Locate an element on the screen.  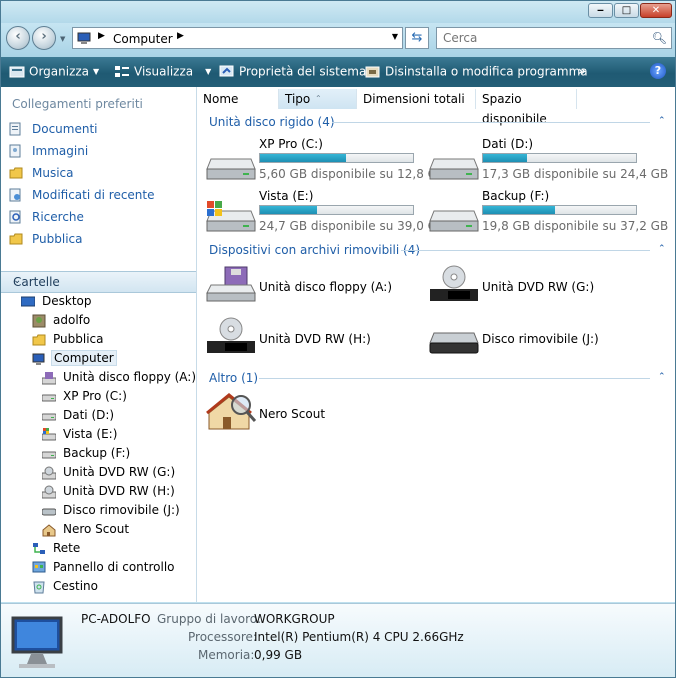
forward-arrow-icon: › is located at coordinates (44, 36).